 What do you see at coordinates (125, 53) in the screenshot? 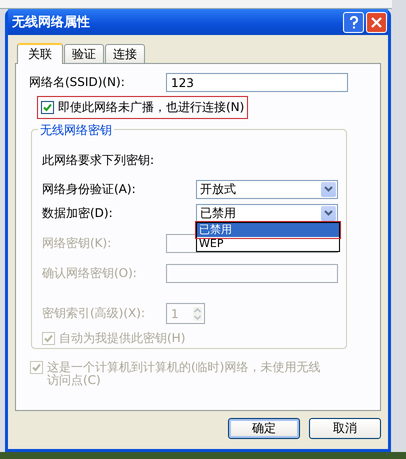
I see `tab: 连接` at bounding box center [125, 53].